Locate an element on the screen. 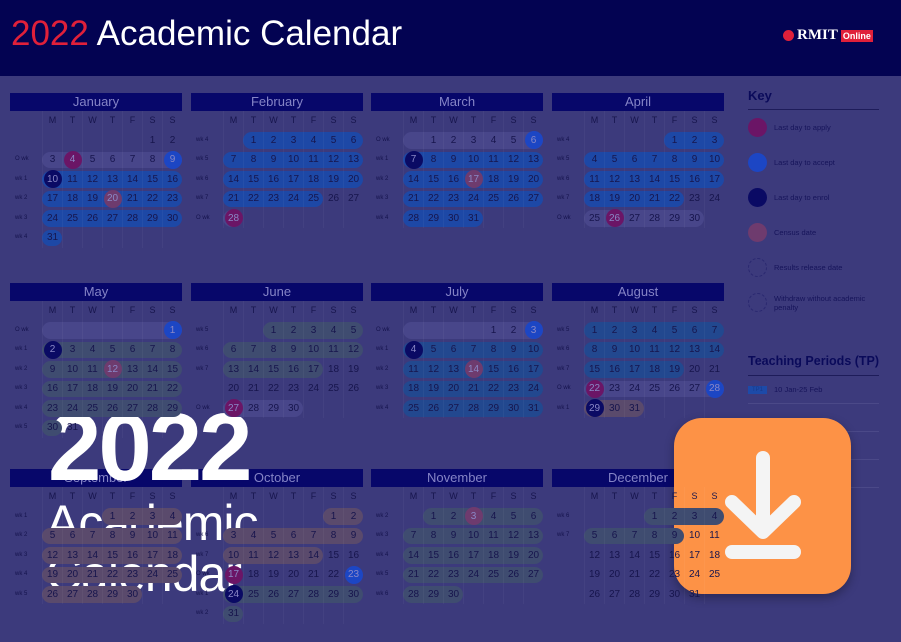 The image size is (901, 642). day-cell: 19 is located at coordinates (513, 555).